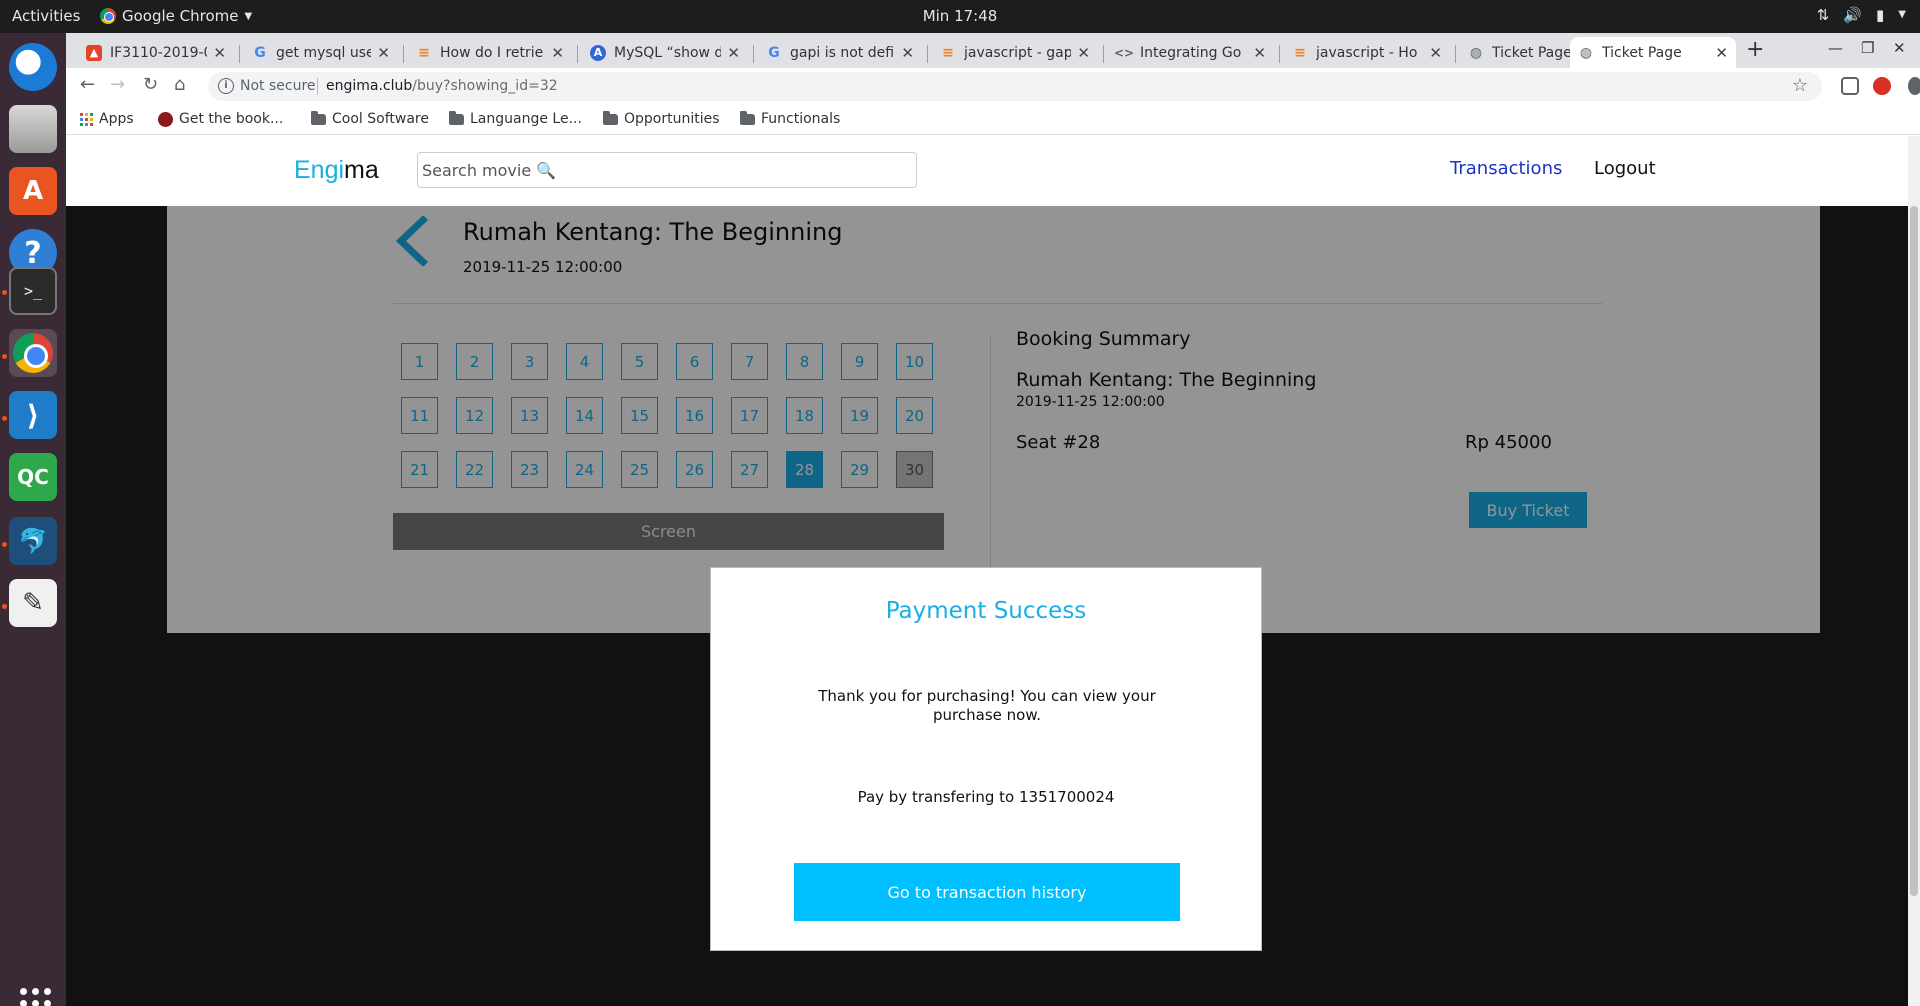 Image resolution: width=1920 pixels, height=1006 pixels. What do you see at coordinates (226, 86) in the screenshot?
I see `info-icon: i` at bounding box center [226, 86].